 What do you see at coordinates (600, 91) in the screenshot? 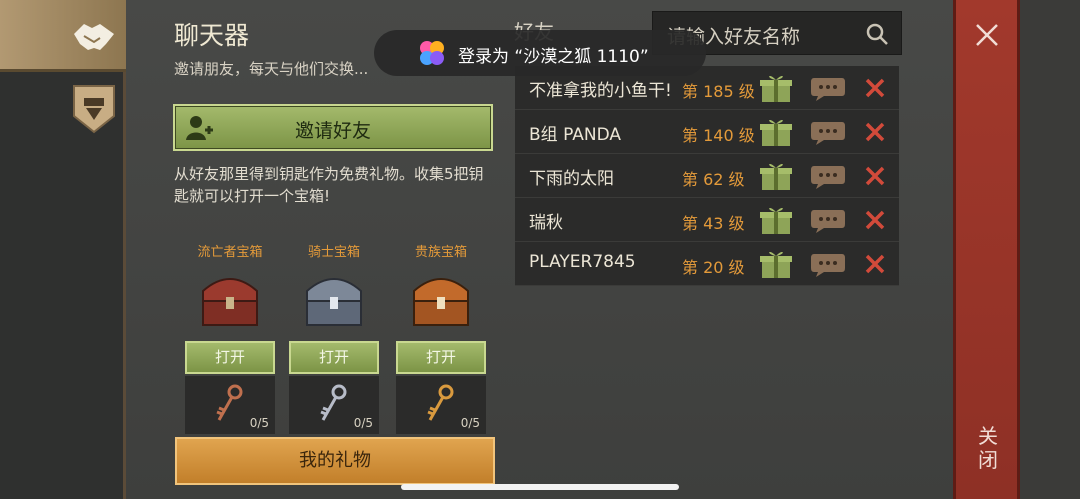
I see `friend-name: 不准拿我的小鱼干!` at bounding box center [600, 91].